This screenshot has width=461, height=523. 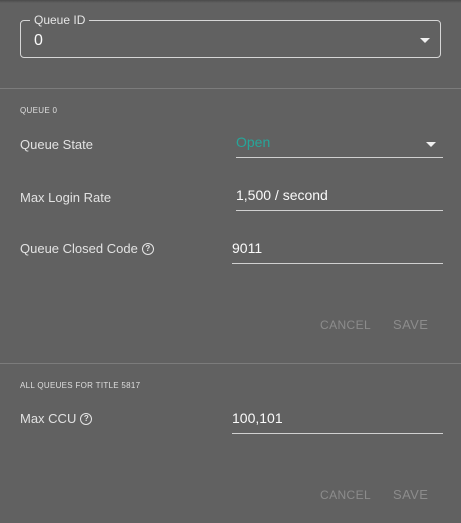 What do you see at coordinates (247, 248) in the screenshot?
I see `queue-closed-code-value: 9011` at bounding box center [247, 248].